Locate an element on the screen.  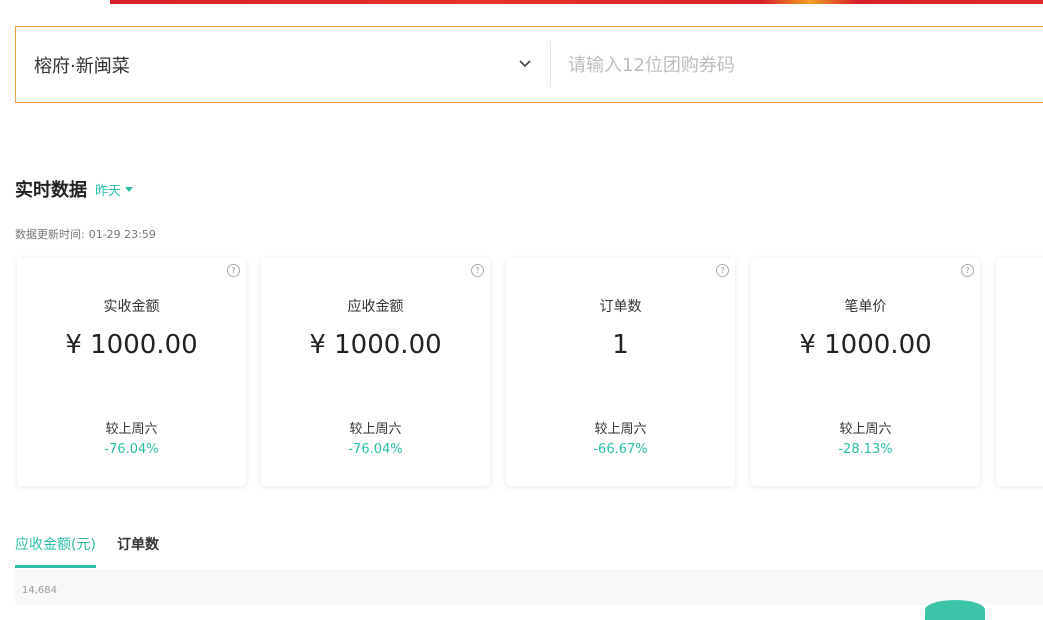
tab-order-count: 订单数 is located at coordinates (138, 551).